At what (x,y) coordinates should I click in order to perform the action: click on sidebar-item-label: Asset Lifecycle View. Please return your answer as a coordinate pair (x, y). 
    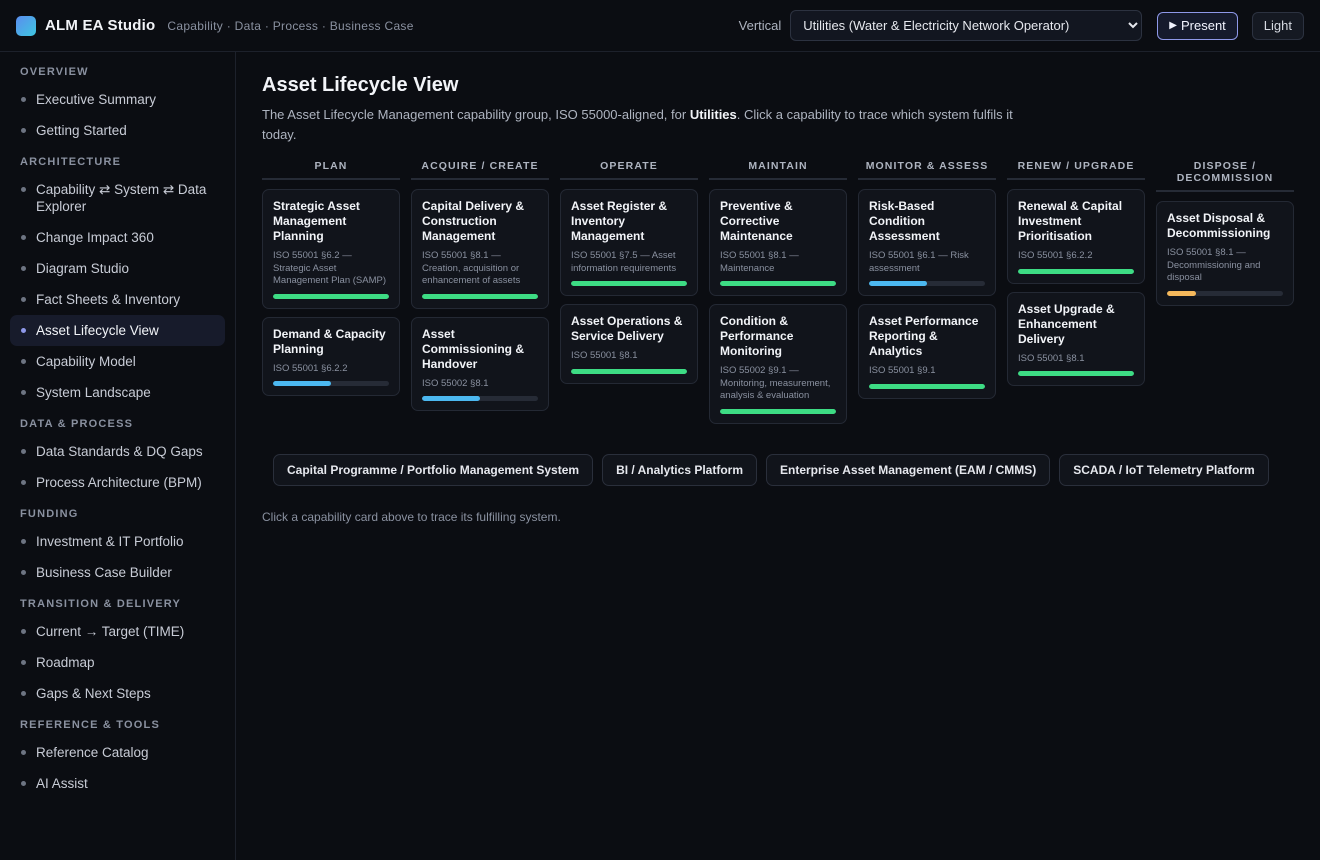
    Looking at the image, I should click on (97, 330).